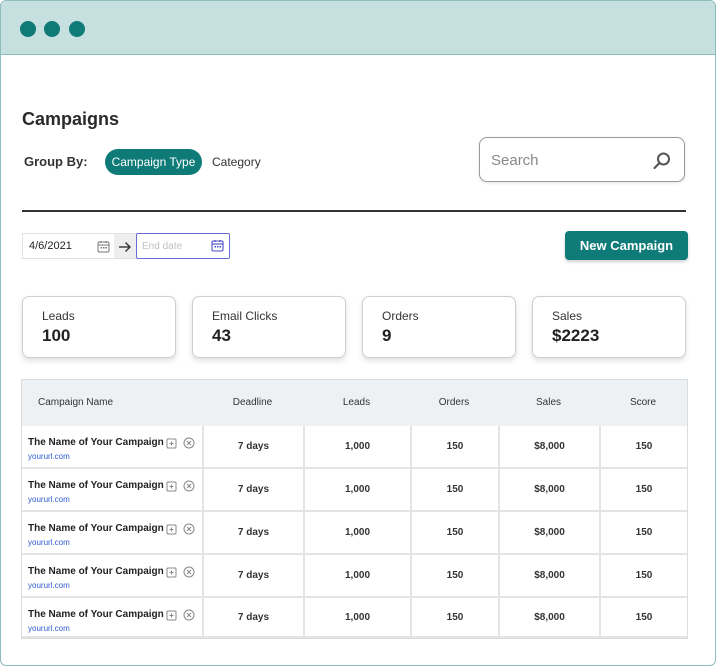 Image resolution: width=716 pixels, height=666 pixels. Describe the element at coordinates (576, 335) in the screenshot. I see `stat-value: $2223` at that location.